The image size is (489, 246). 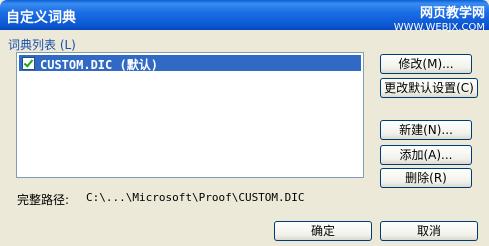 I want to click on watermark: 网页教学网 WWW.WEBJX.COM, so click(x=439, y=17).